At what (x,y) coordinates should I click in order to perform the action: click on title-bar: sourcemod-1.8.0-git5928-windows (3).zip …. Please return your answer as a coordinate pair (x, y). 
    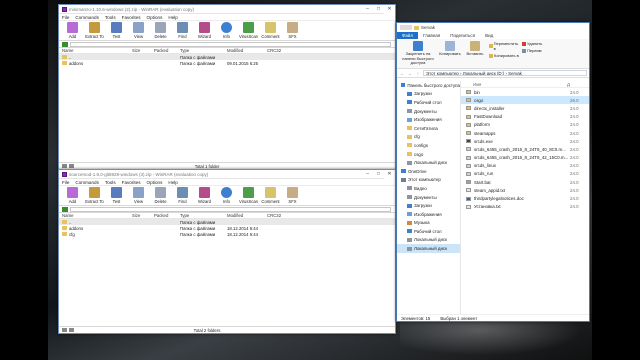
    Looking at the image, I should click on (227, 174).